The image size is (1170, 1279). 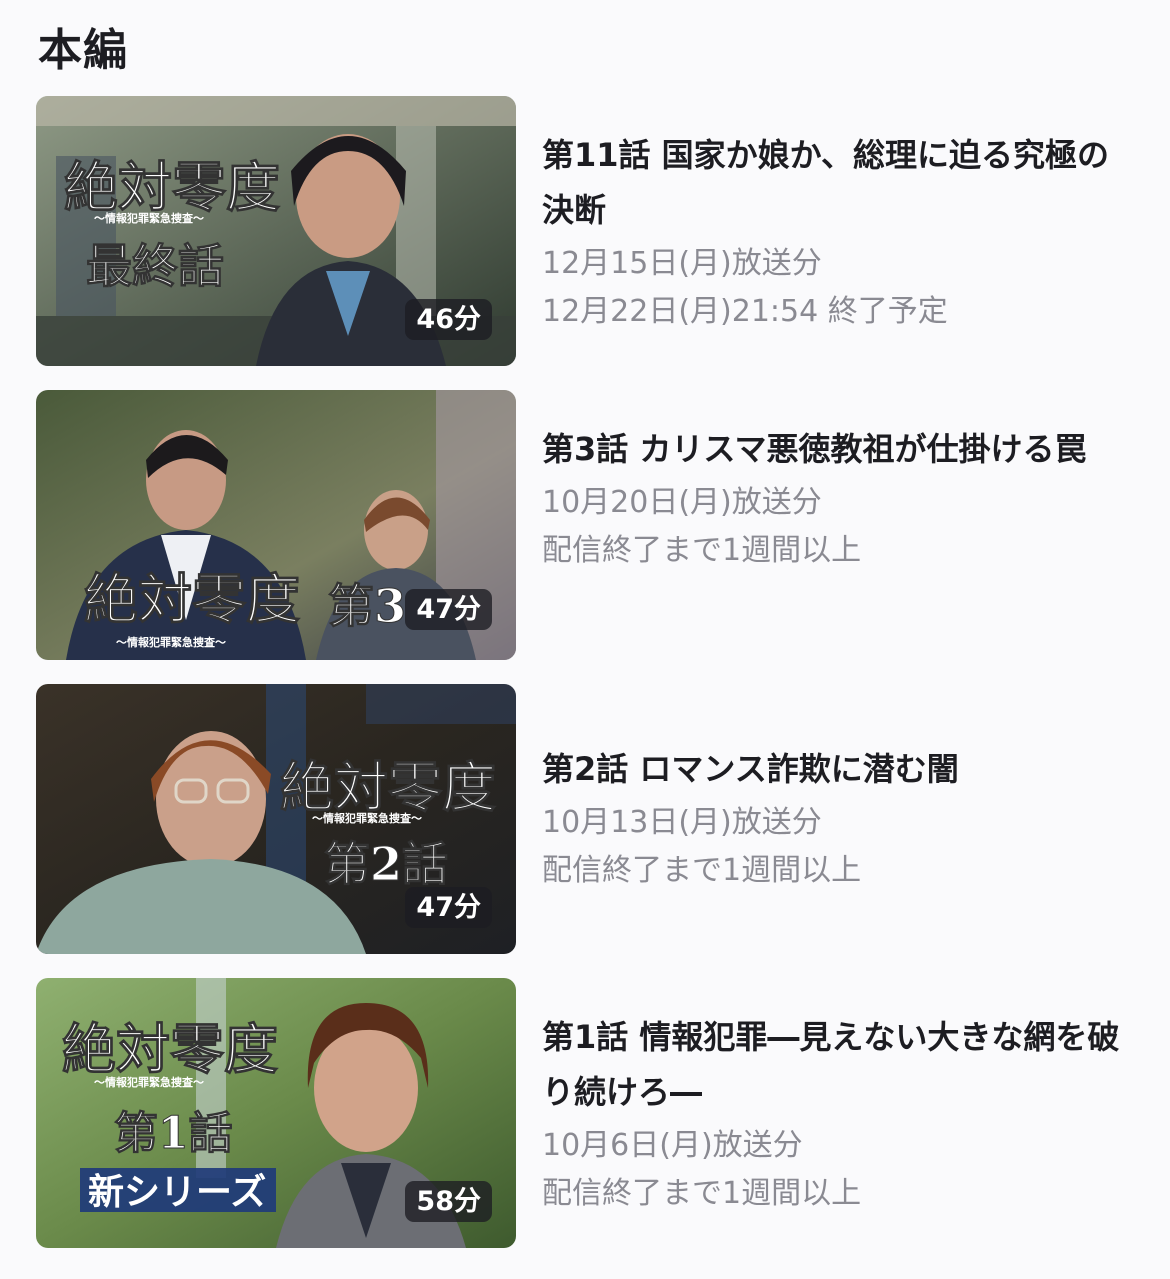 What do you see at coordinates (672, 1145) in the screenshot?
I see `broadcast-date: 10月6日(月)放送分` at bounding box center [672, 1145].